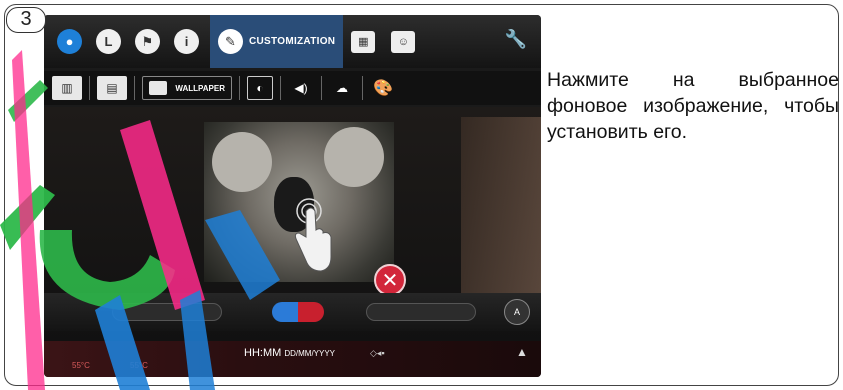  I want to click on date-text: DD/MM/YYYY, so click(310, 353).